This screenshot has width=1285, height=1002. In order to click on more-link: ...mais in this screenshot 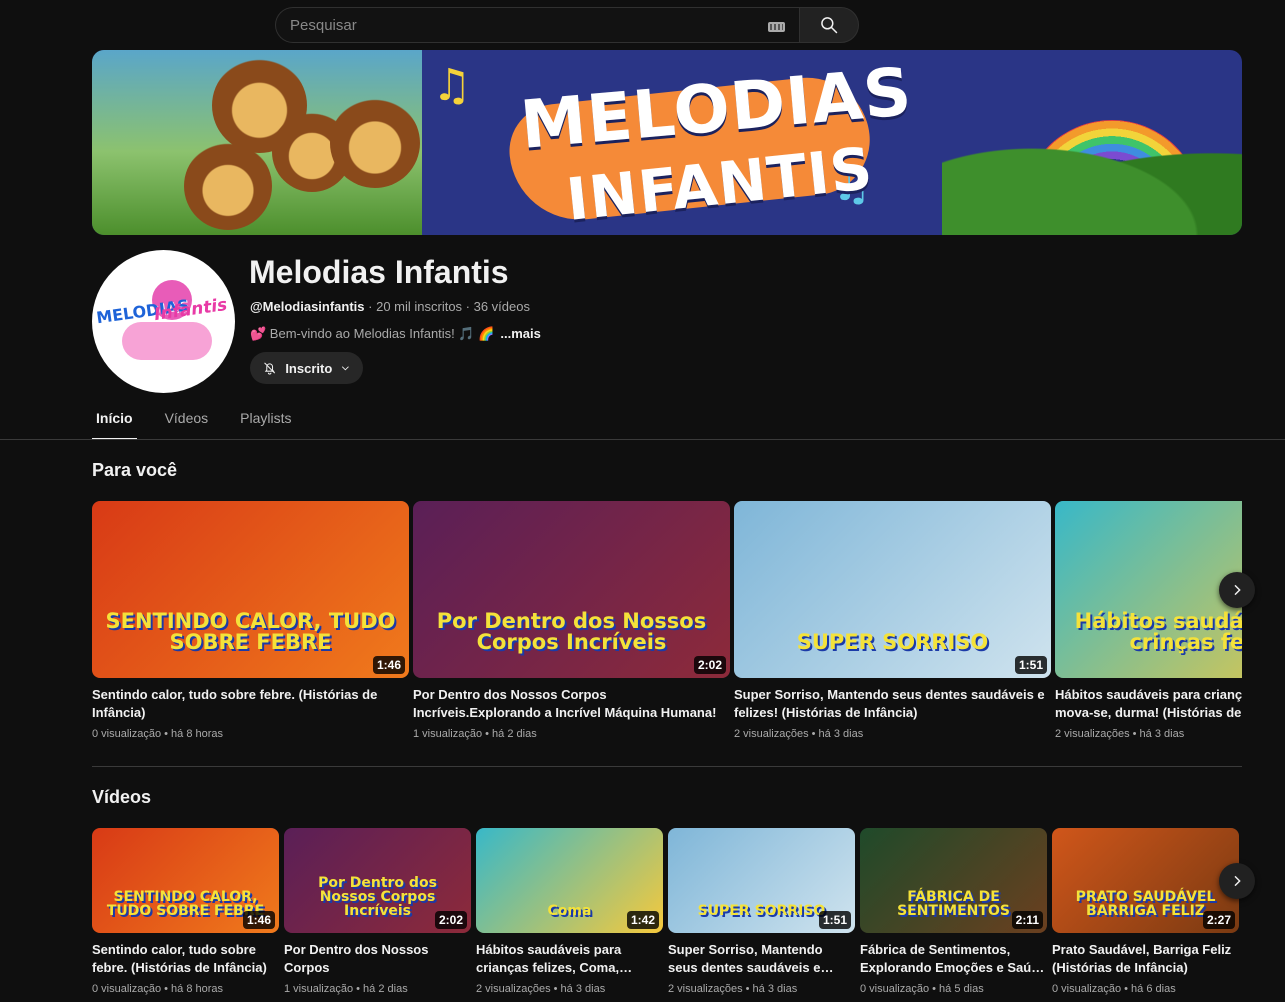, I will do `click(520, 333)`.